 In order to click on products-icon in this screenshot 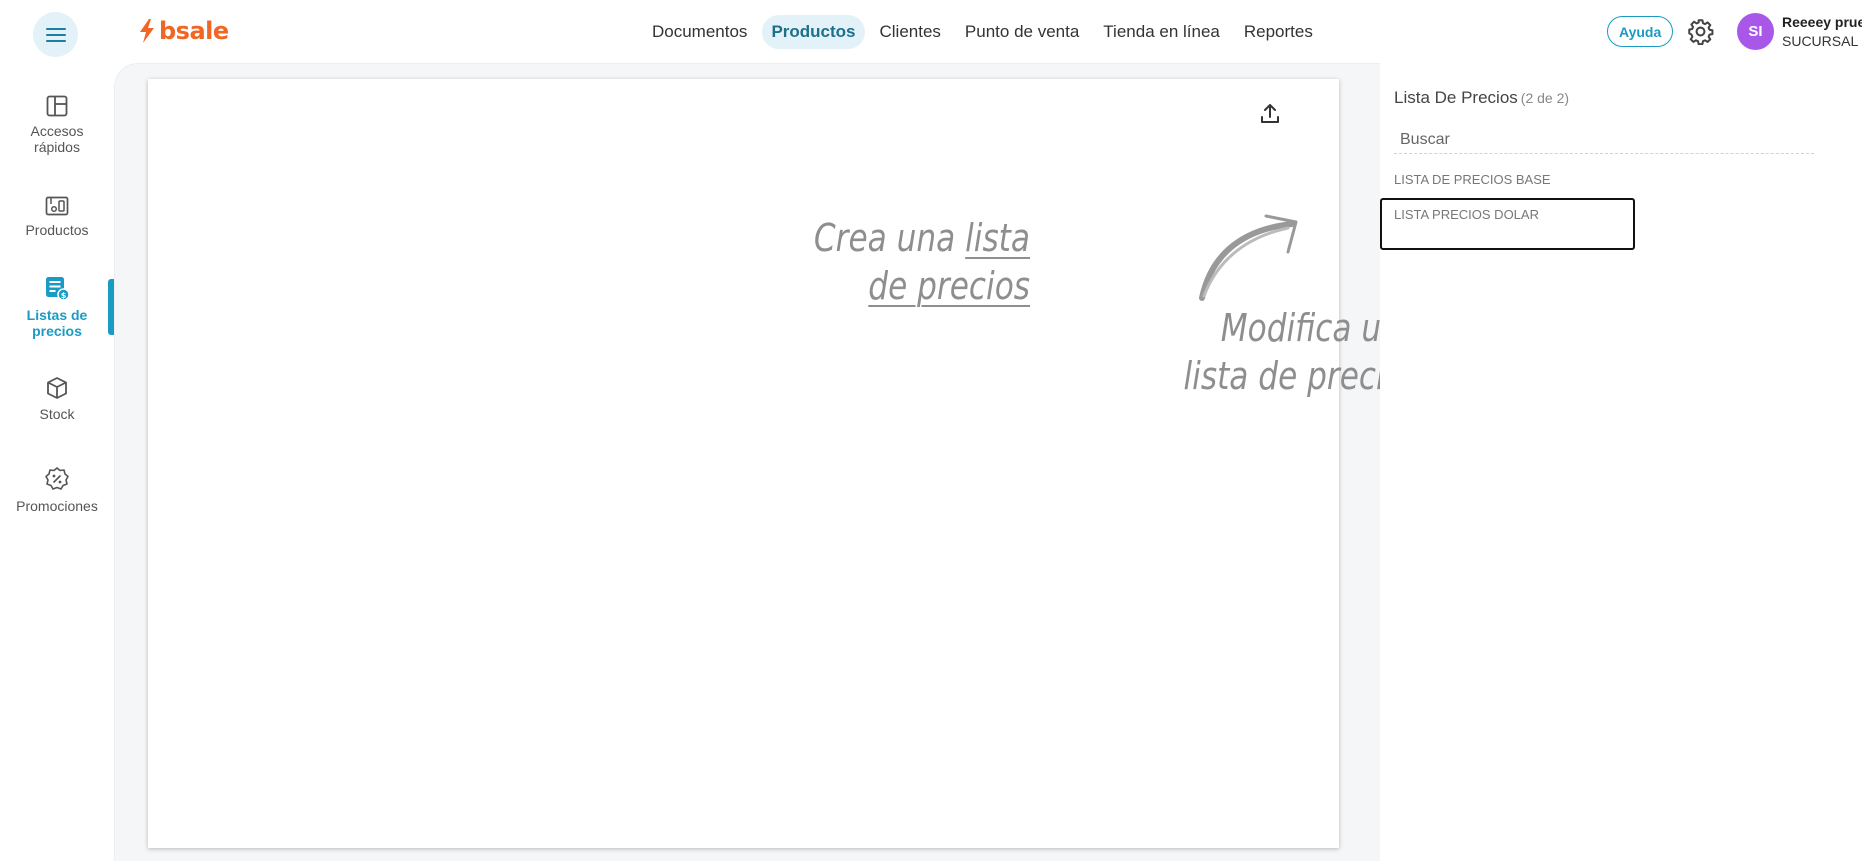, I will do `click(57, 206)`.